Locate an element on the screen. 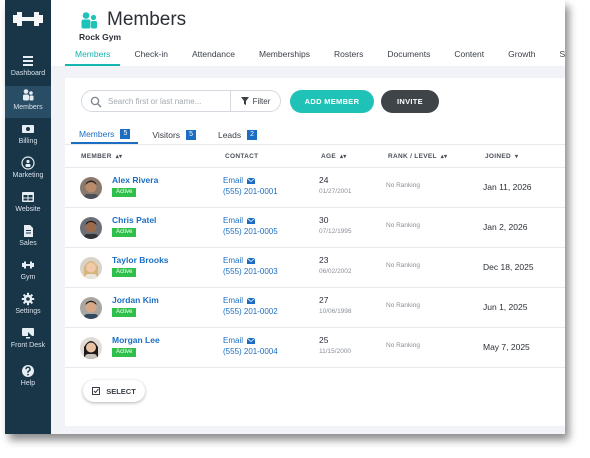 This screenshot has height=458, width=590. member-age: 30 is located at coordinates (324, 220).